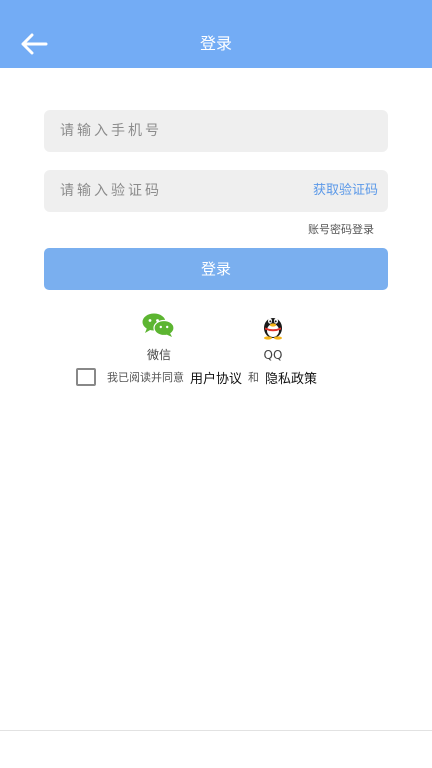  I want to click on top-bar: 登录, so click(216, 34).